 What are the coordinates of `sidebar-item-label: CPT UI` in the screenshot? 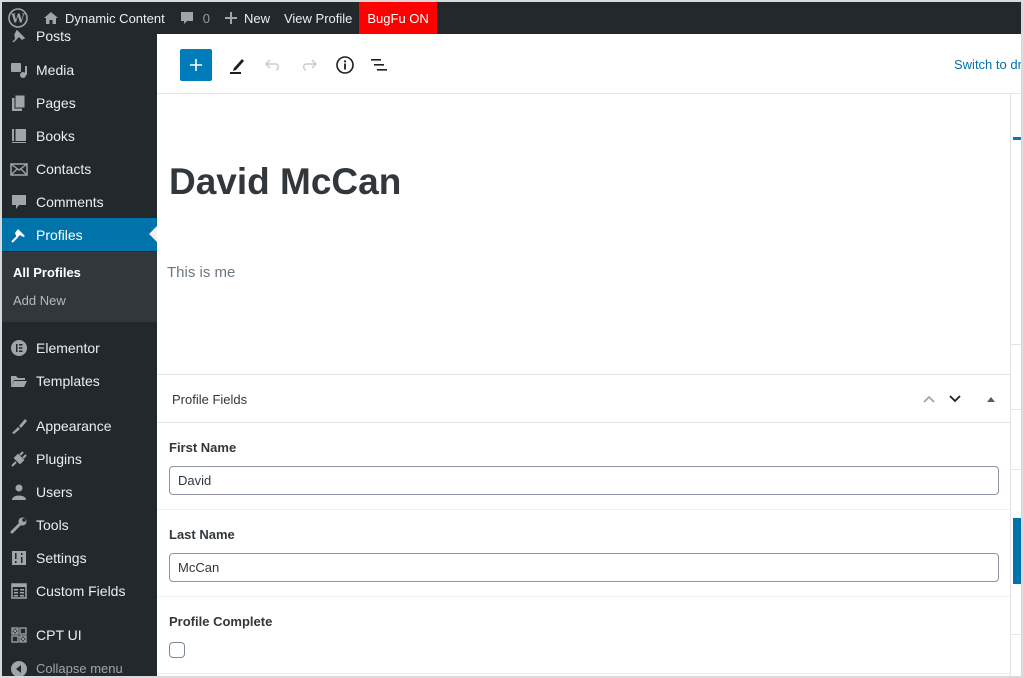 It's located at (59, 634).